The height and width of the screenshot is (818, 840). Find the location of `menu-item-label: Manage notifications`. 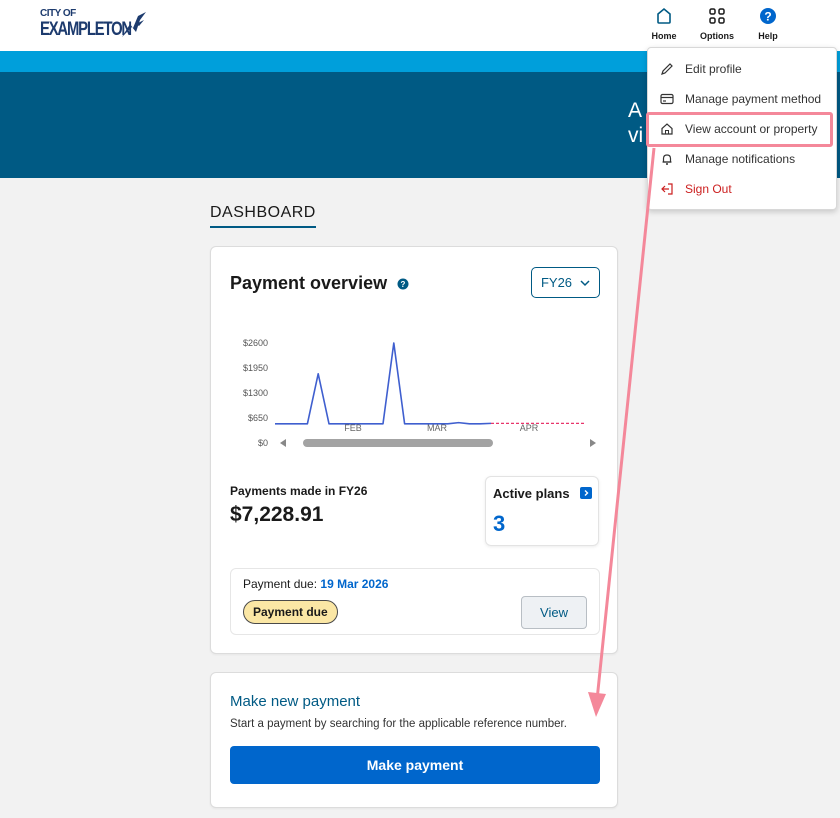

menu-item-label: Manage notifications is located at coordinates (740, 159).